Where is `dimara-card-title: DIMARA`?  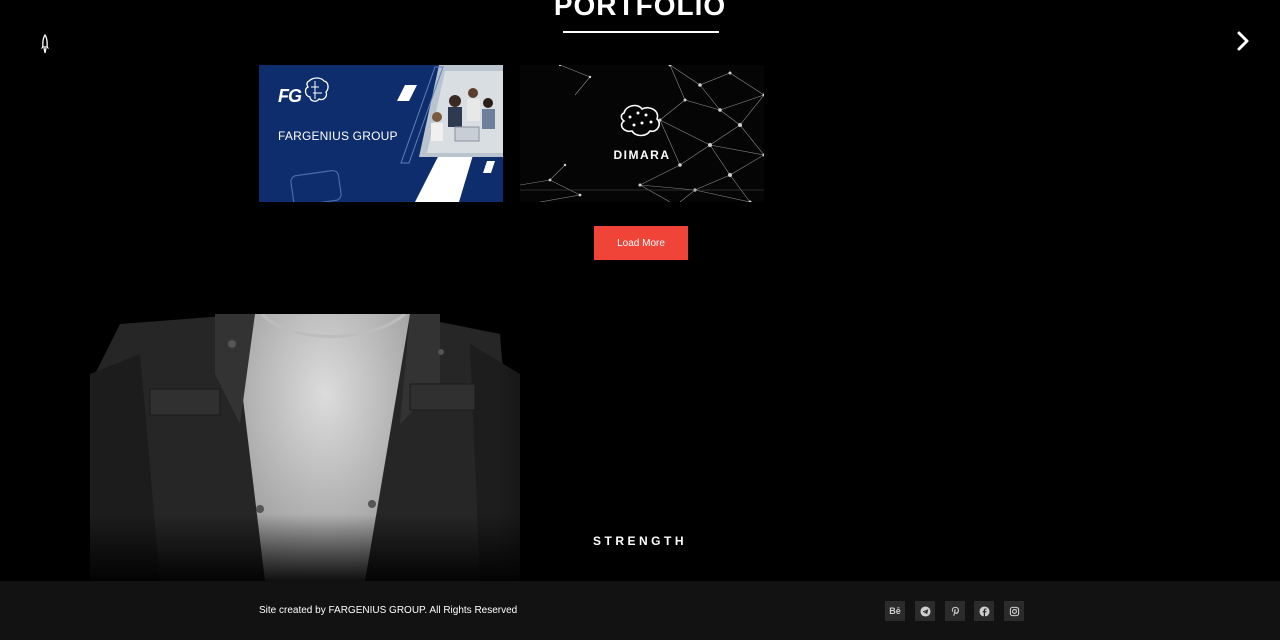
dimara-card-title: DIMARA is located at coordinates (642, 155).